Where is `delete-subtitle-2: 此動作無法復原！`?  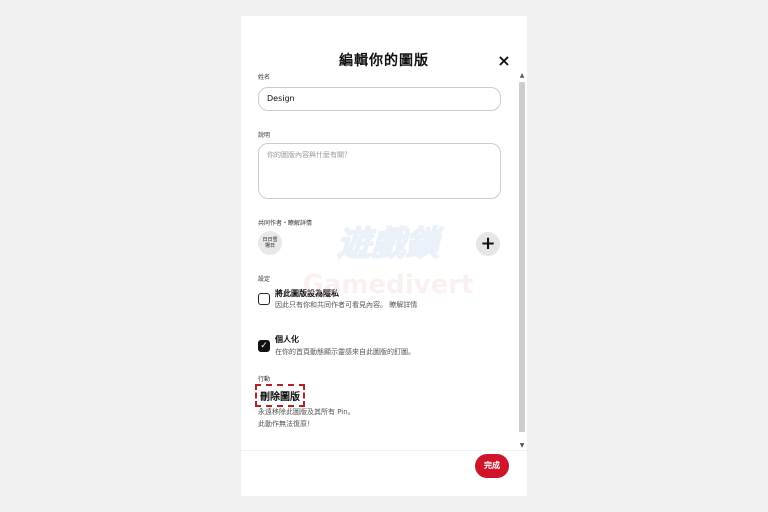 delete-subtitle-2: 此動作無法復原！ is located at coordinates (286, 424).